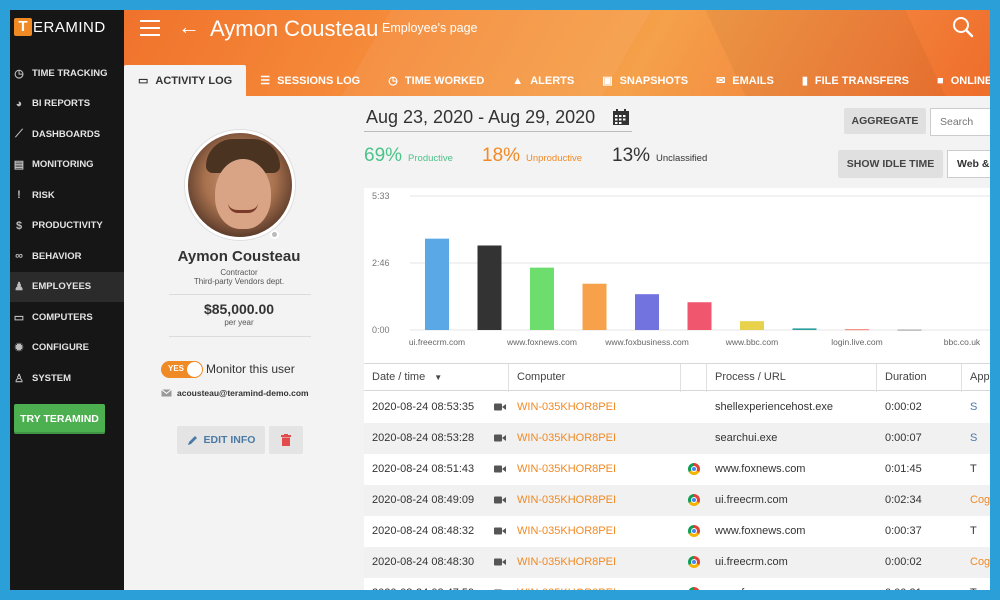 This screenshot has height=600, width=1000. I want to click on tab-file-transfers: ▮ FILE TRANSFERS, so click(855, 80).